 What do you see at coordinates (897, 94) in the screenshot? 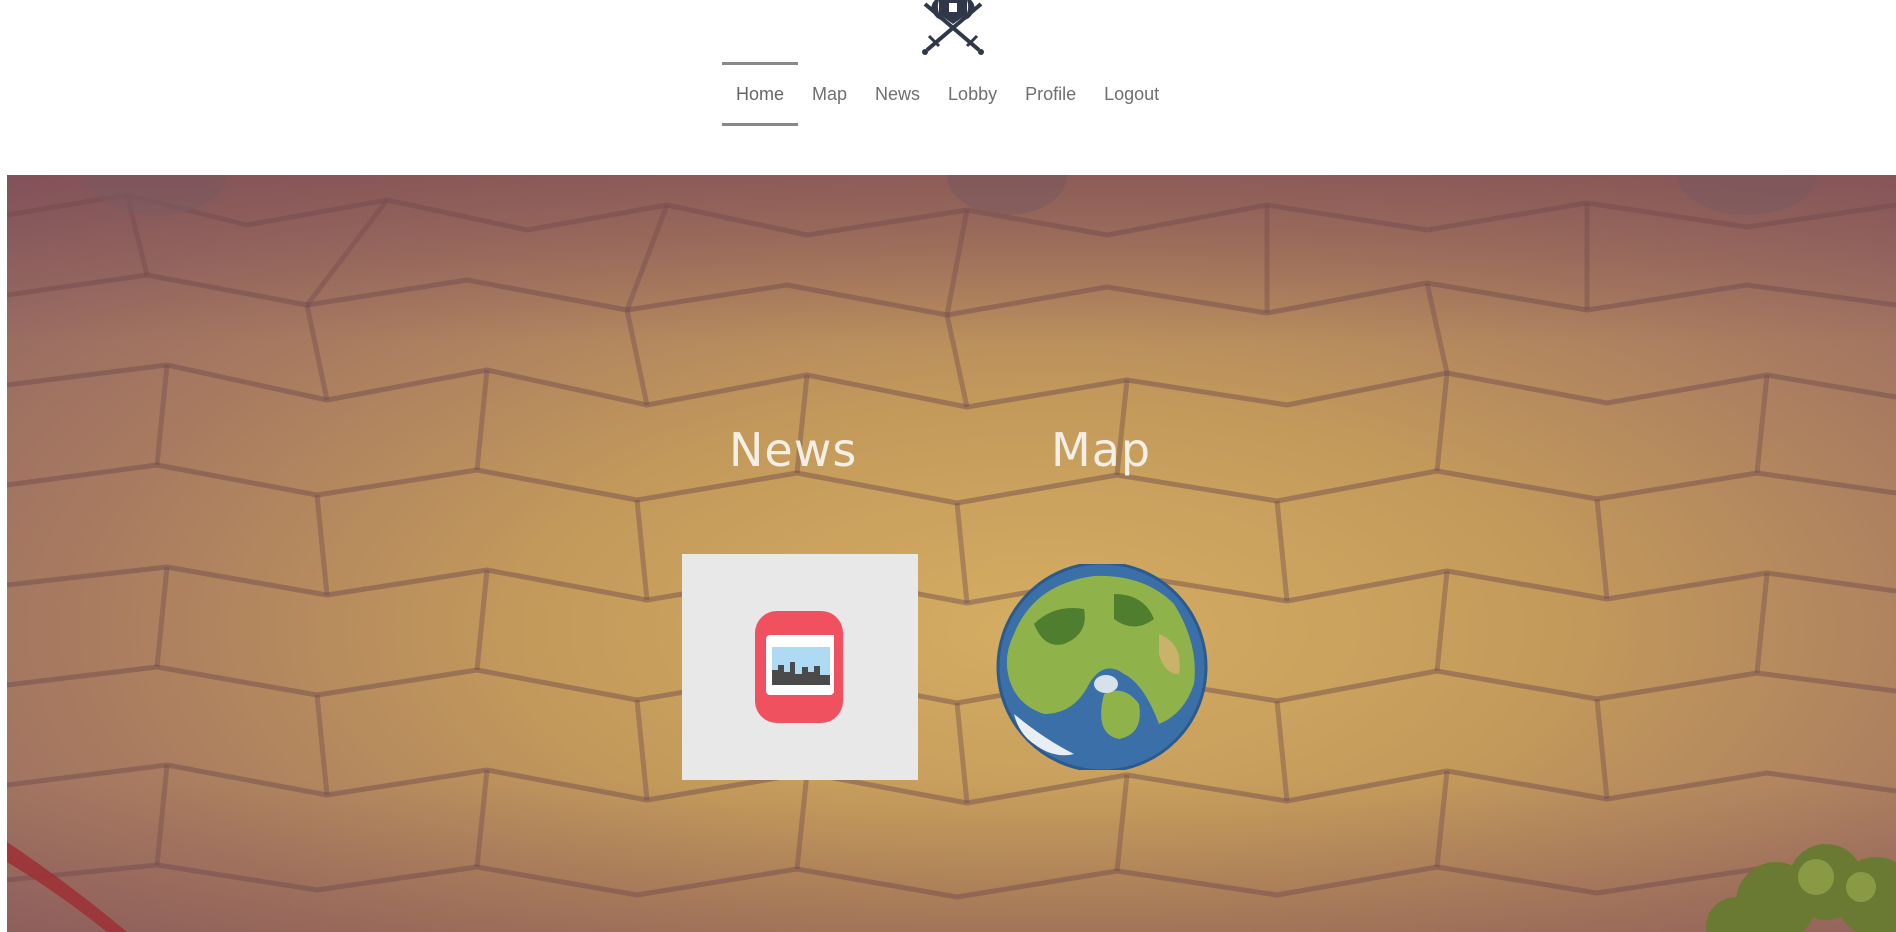
I see `nav-news: News` at bounding box center [897, 94].